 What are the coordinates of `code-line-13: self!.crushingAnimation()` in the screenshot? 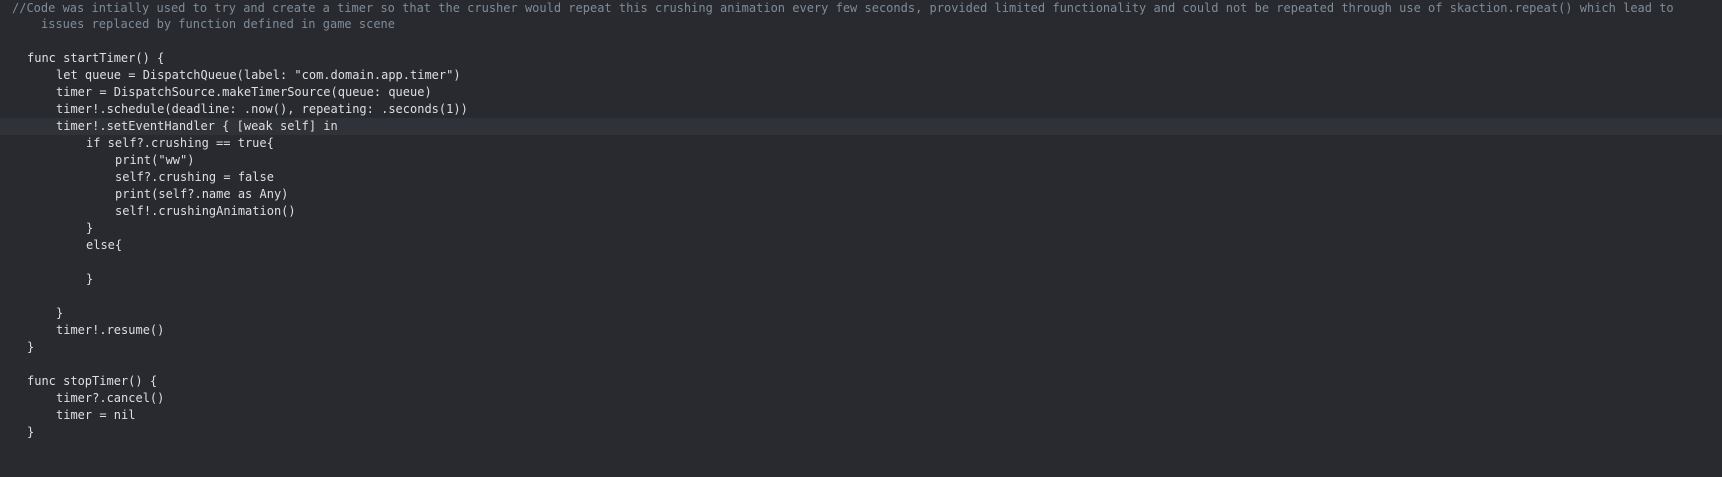 It's located at (861, 211).